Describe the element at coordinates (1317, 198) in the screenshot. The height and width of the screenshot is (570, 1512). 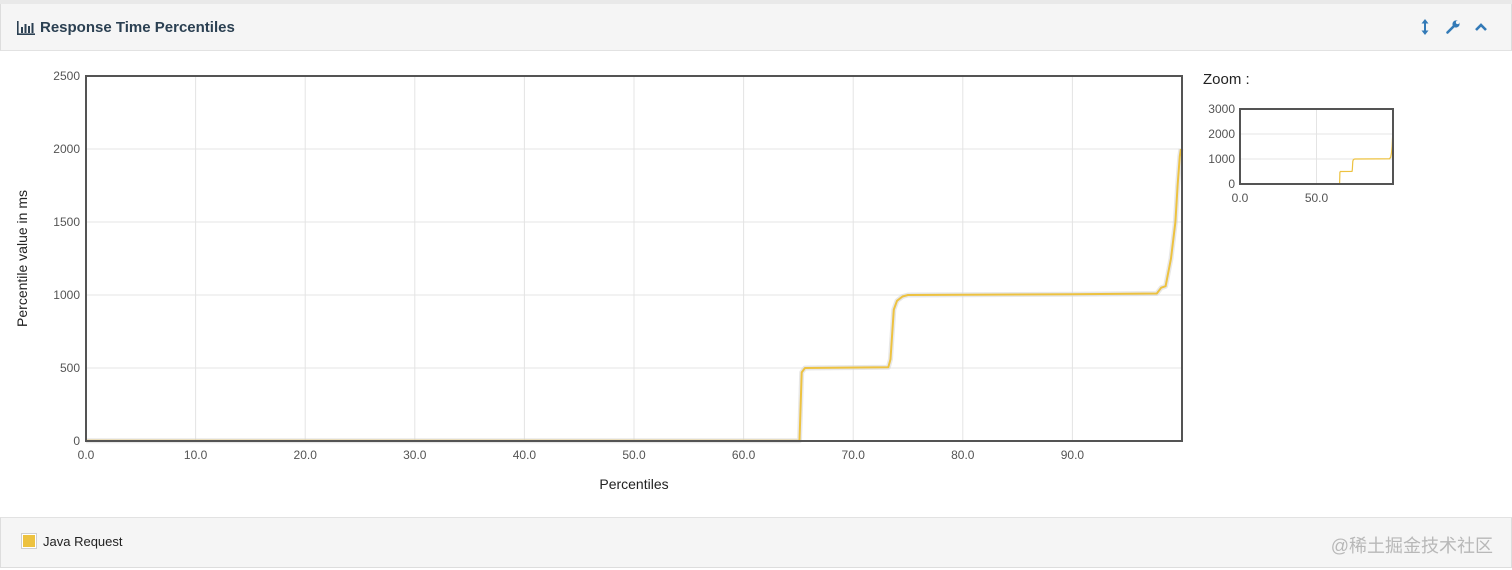
I see `zoom-x-tick-label: 50.0` at that location.